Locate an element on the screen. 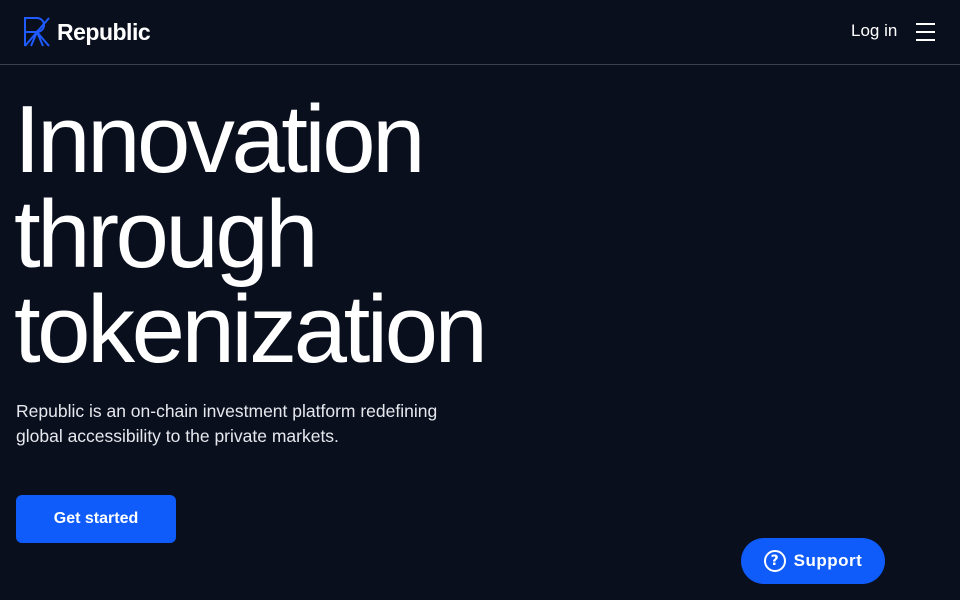 The image size is (960, 600). hero-title-line: through is located at coordinates (166, 234).